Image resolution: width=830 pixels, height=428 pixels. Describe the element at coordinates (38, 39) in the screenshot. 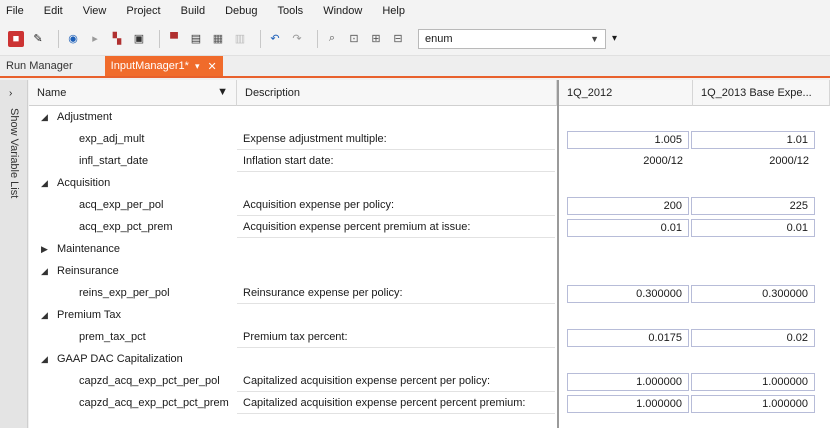

I see `pin-icon: ✎` at that location.